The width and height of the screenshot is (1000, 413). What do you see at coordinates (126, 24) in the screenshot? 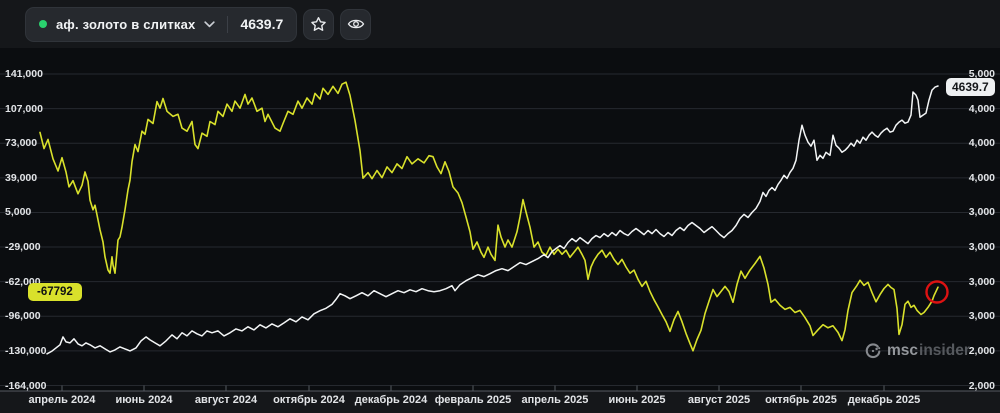
I see `instrument-name: аф. золото в слитках` at bounding box center [126, 24].